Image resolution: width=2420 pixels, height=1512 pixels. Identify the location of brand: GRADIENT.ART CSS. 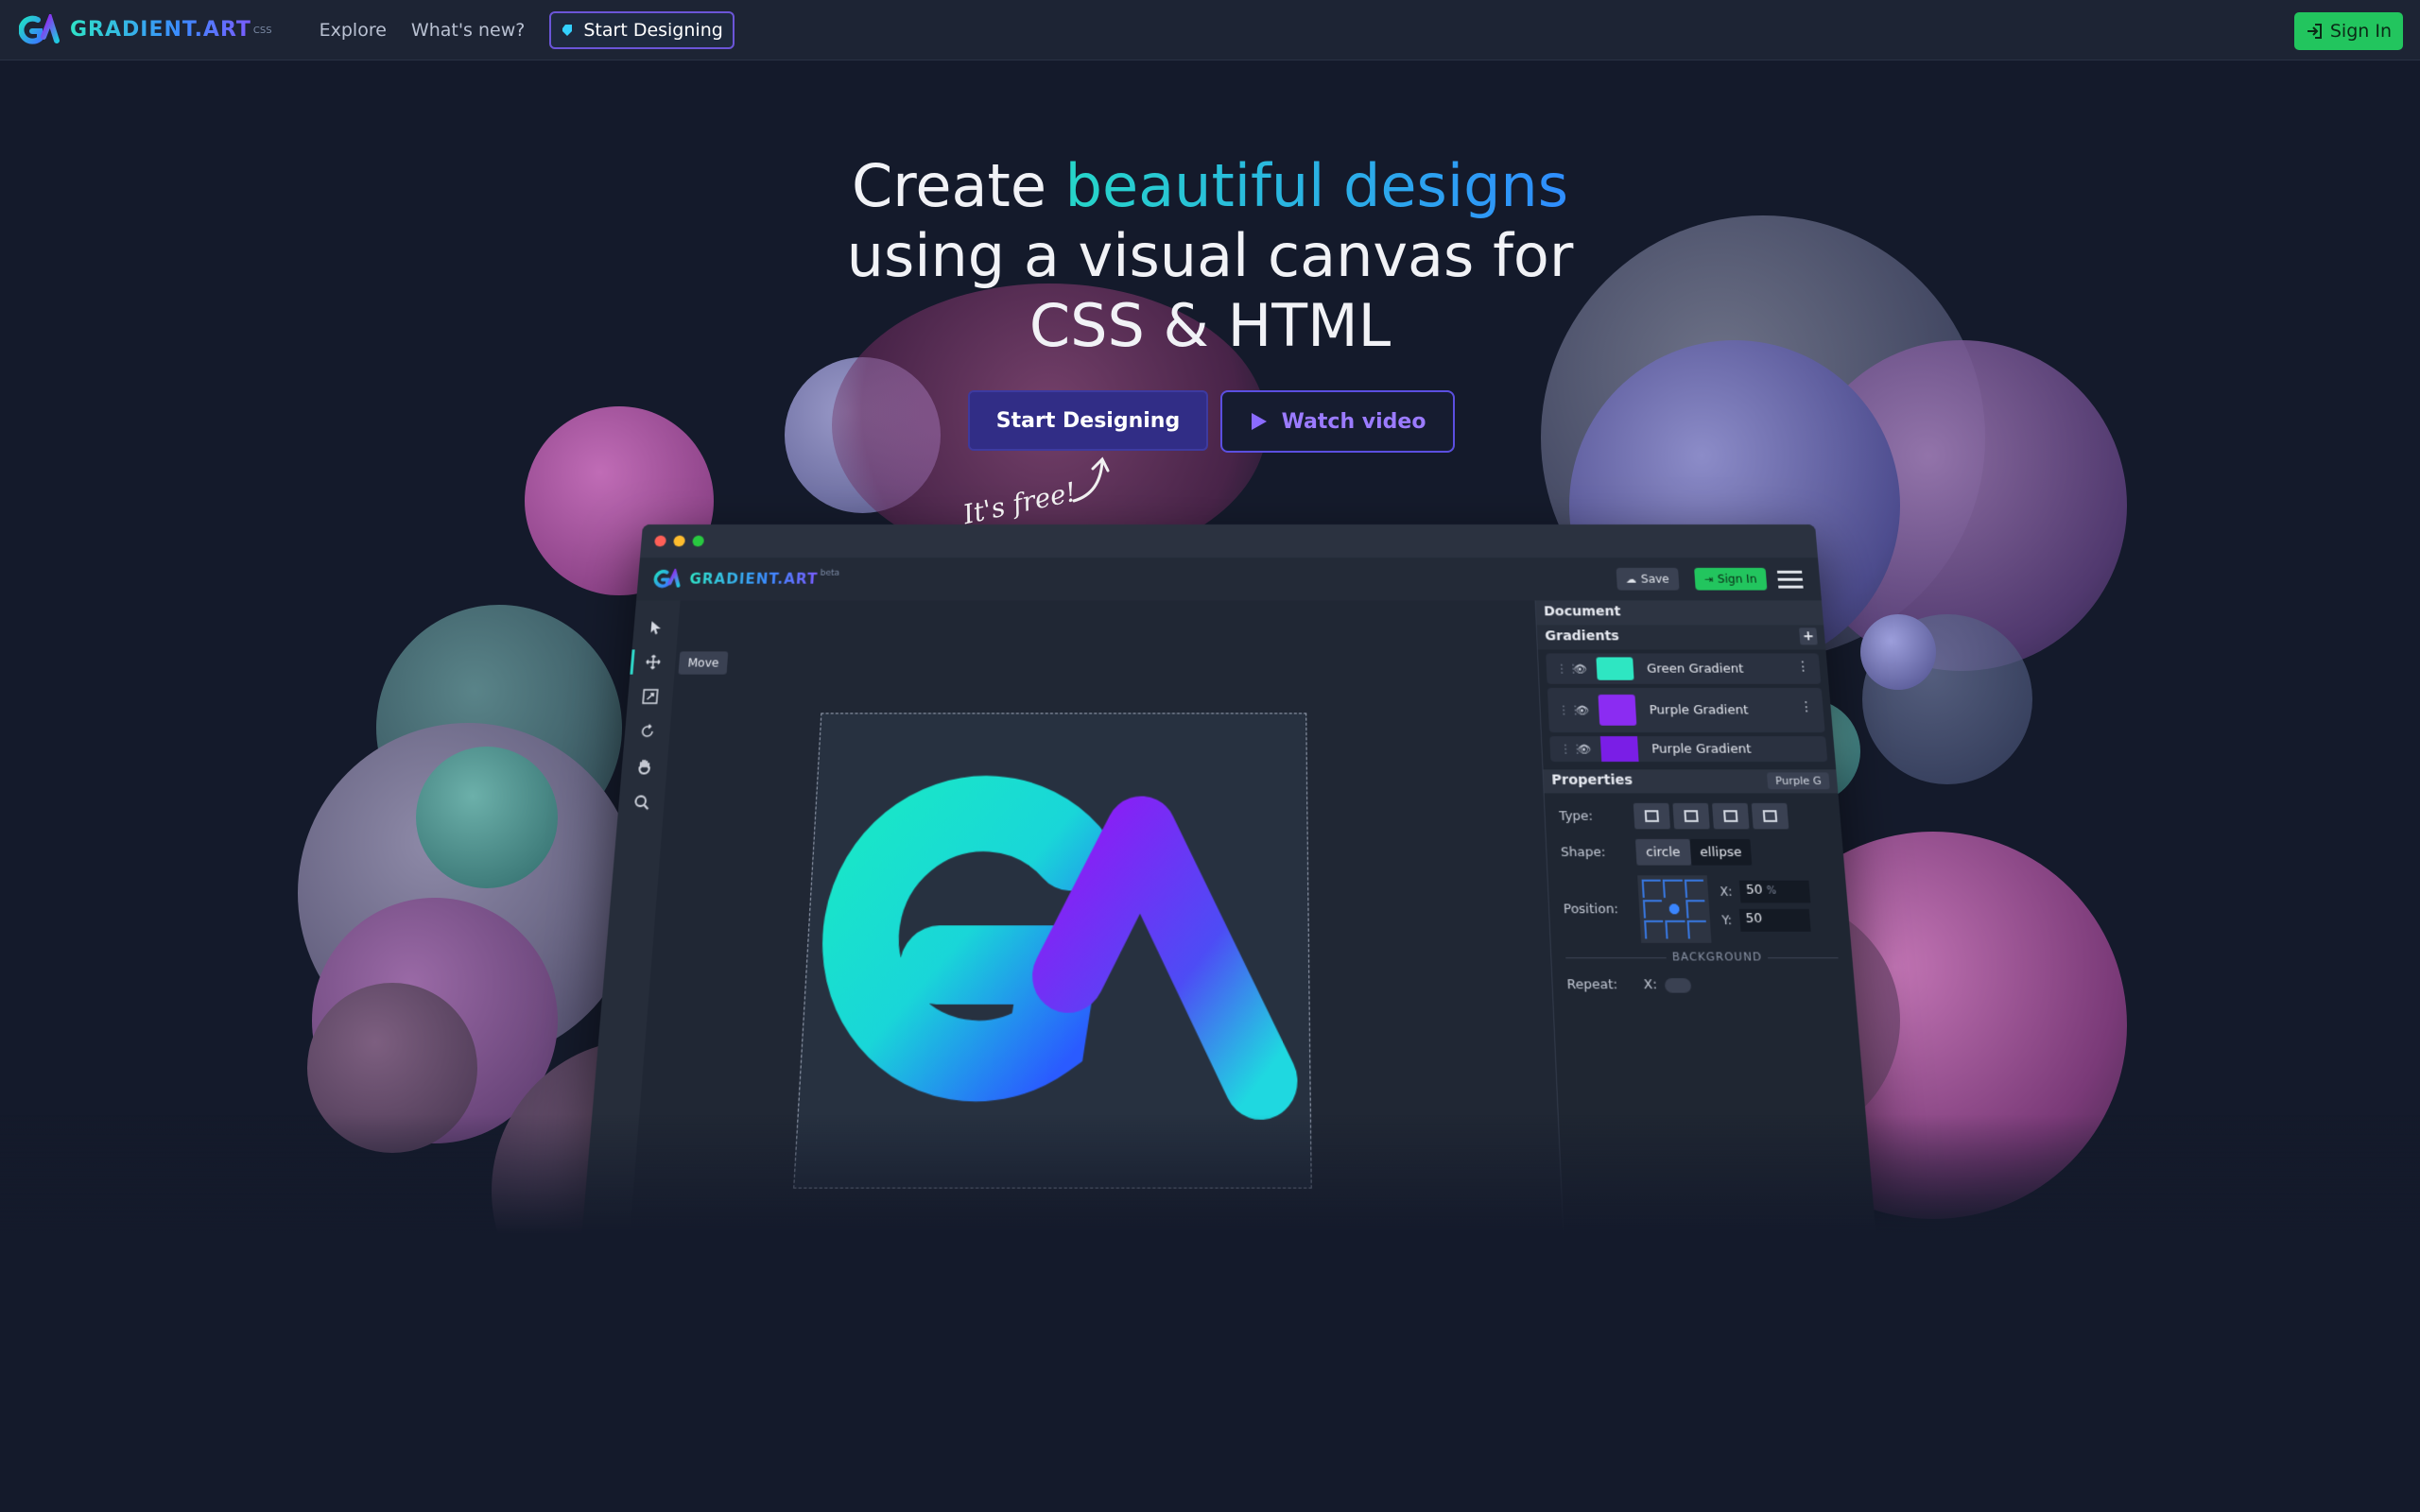
(145, 29).